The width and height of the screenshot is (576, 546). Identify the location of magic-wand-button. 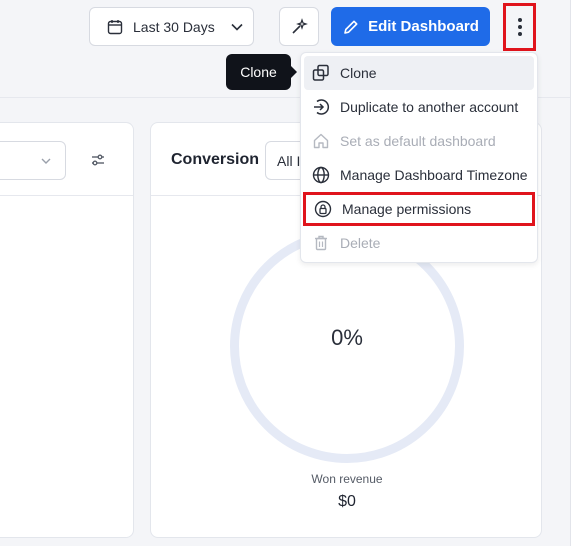
(299, 26).